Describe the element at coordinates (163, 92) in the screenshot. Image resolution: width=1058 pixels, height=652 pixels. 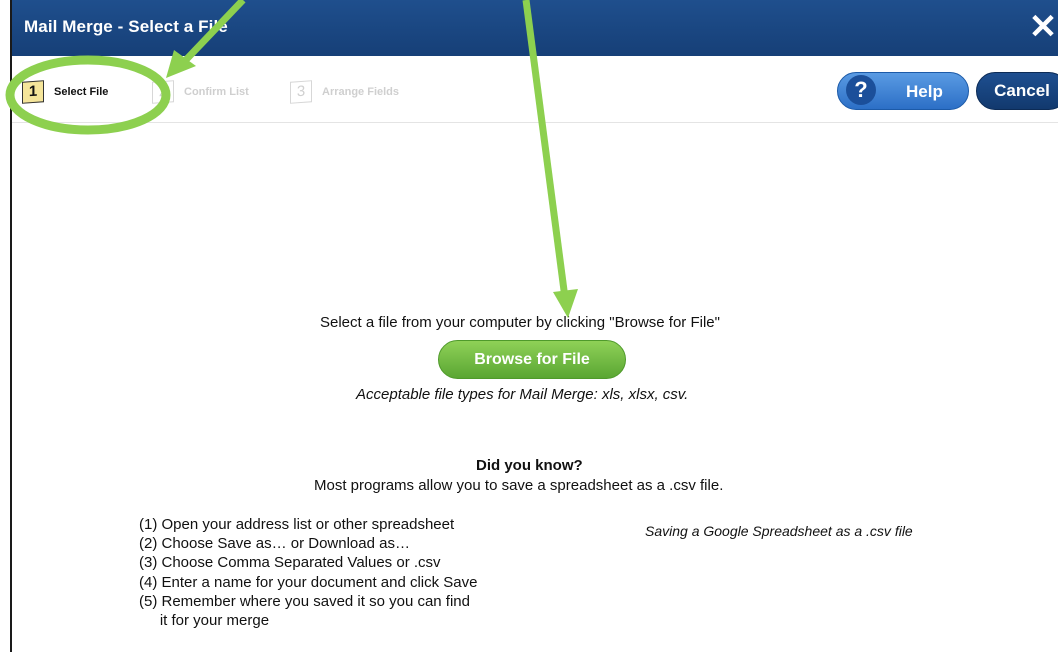
I see `step-number-2: 2` at that location.